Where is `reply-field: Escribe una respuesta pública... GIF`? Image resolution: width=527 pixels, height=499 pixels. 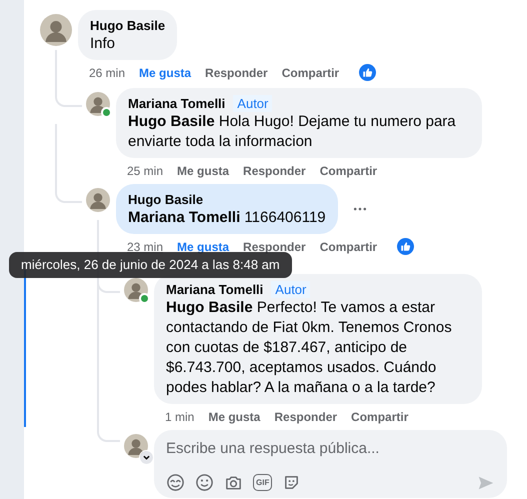 reply-field: Escribe una respuesta pública... GIF is located at coordinates (330, 464).